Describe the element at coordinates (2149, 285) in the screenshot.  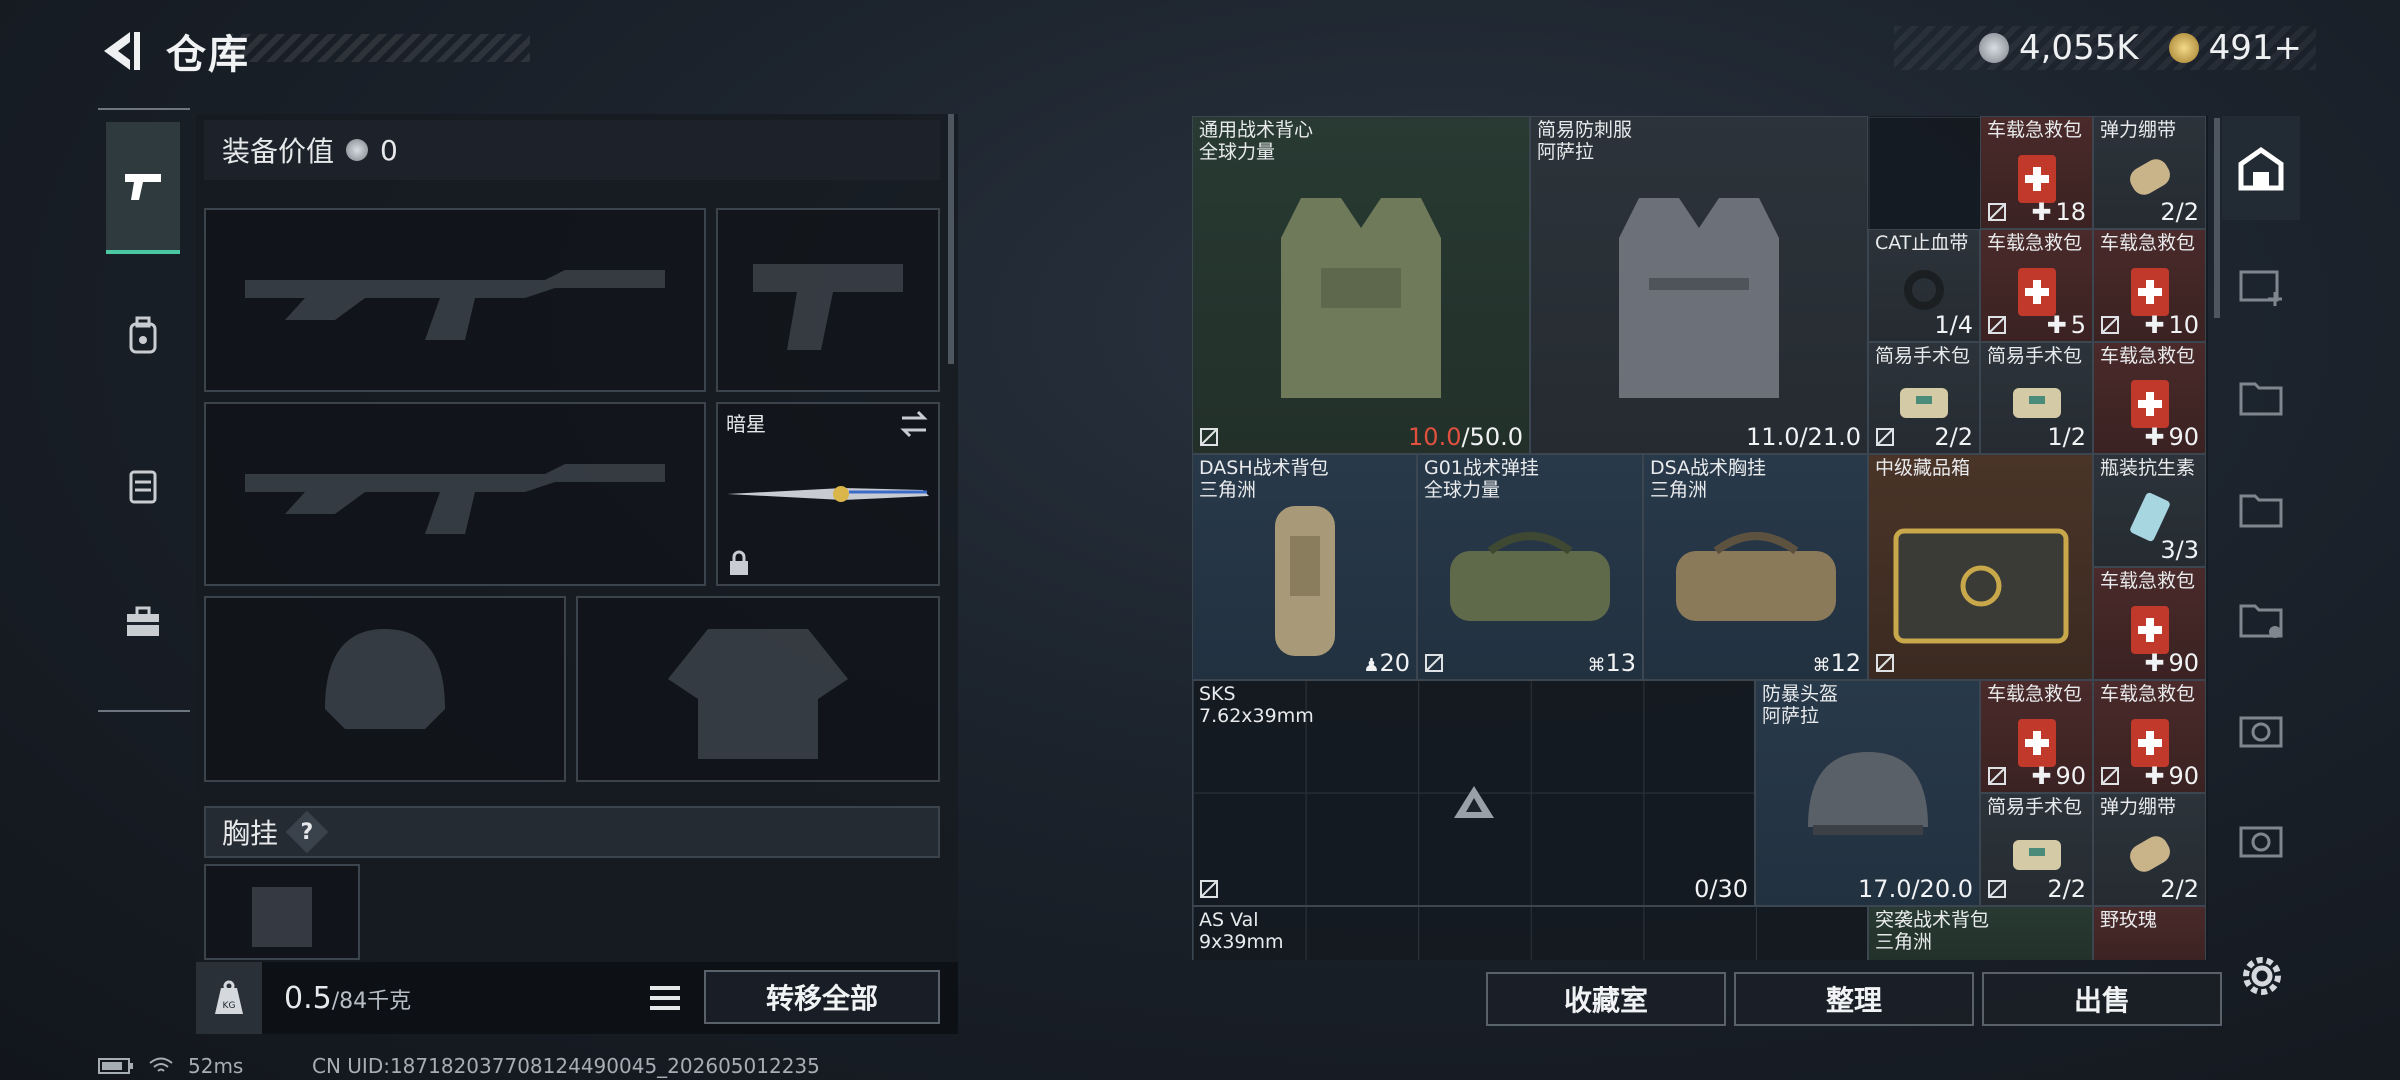
I see `stash-item-first-aid: 车载急救包 ✚ 10` at that location.